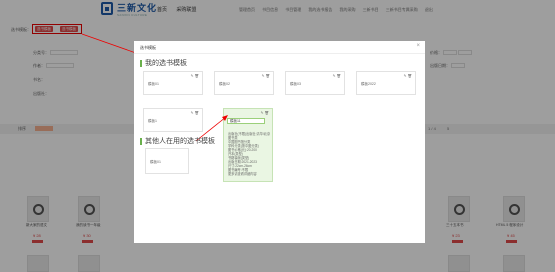 Image resolution: width=555 pixels, height=272 pixels. What do you see at coordinates (155, 162) in the screenshot?
I see `template-name: 模板01` at bounding box center [155, 162].